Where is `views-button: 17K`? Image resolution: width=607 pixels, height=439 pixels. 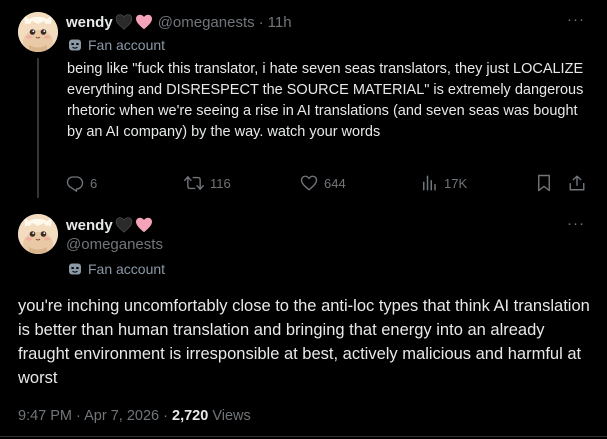
views-button: 17K is located at coordinates (443, 183).